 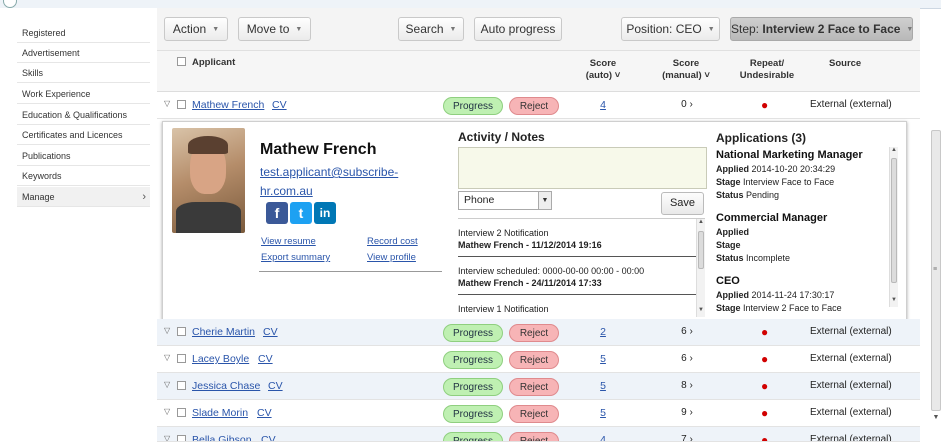 I want to click on status-label: Status, so click(x=730, y=258).